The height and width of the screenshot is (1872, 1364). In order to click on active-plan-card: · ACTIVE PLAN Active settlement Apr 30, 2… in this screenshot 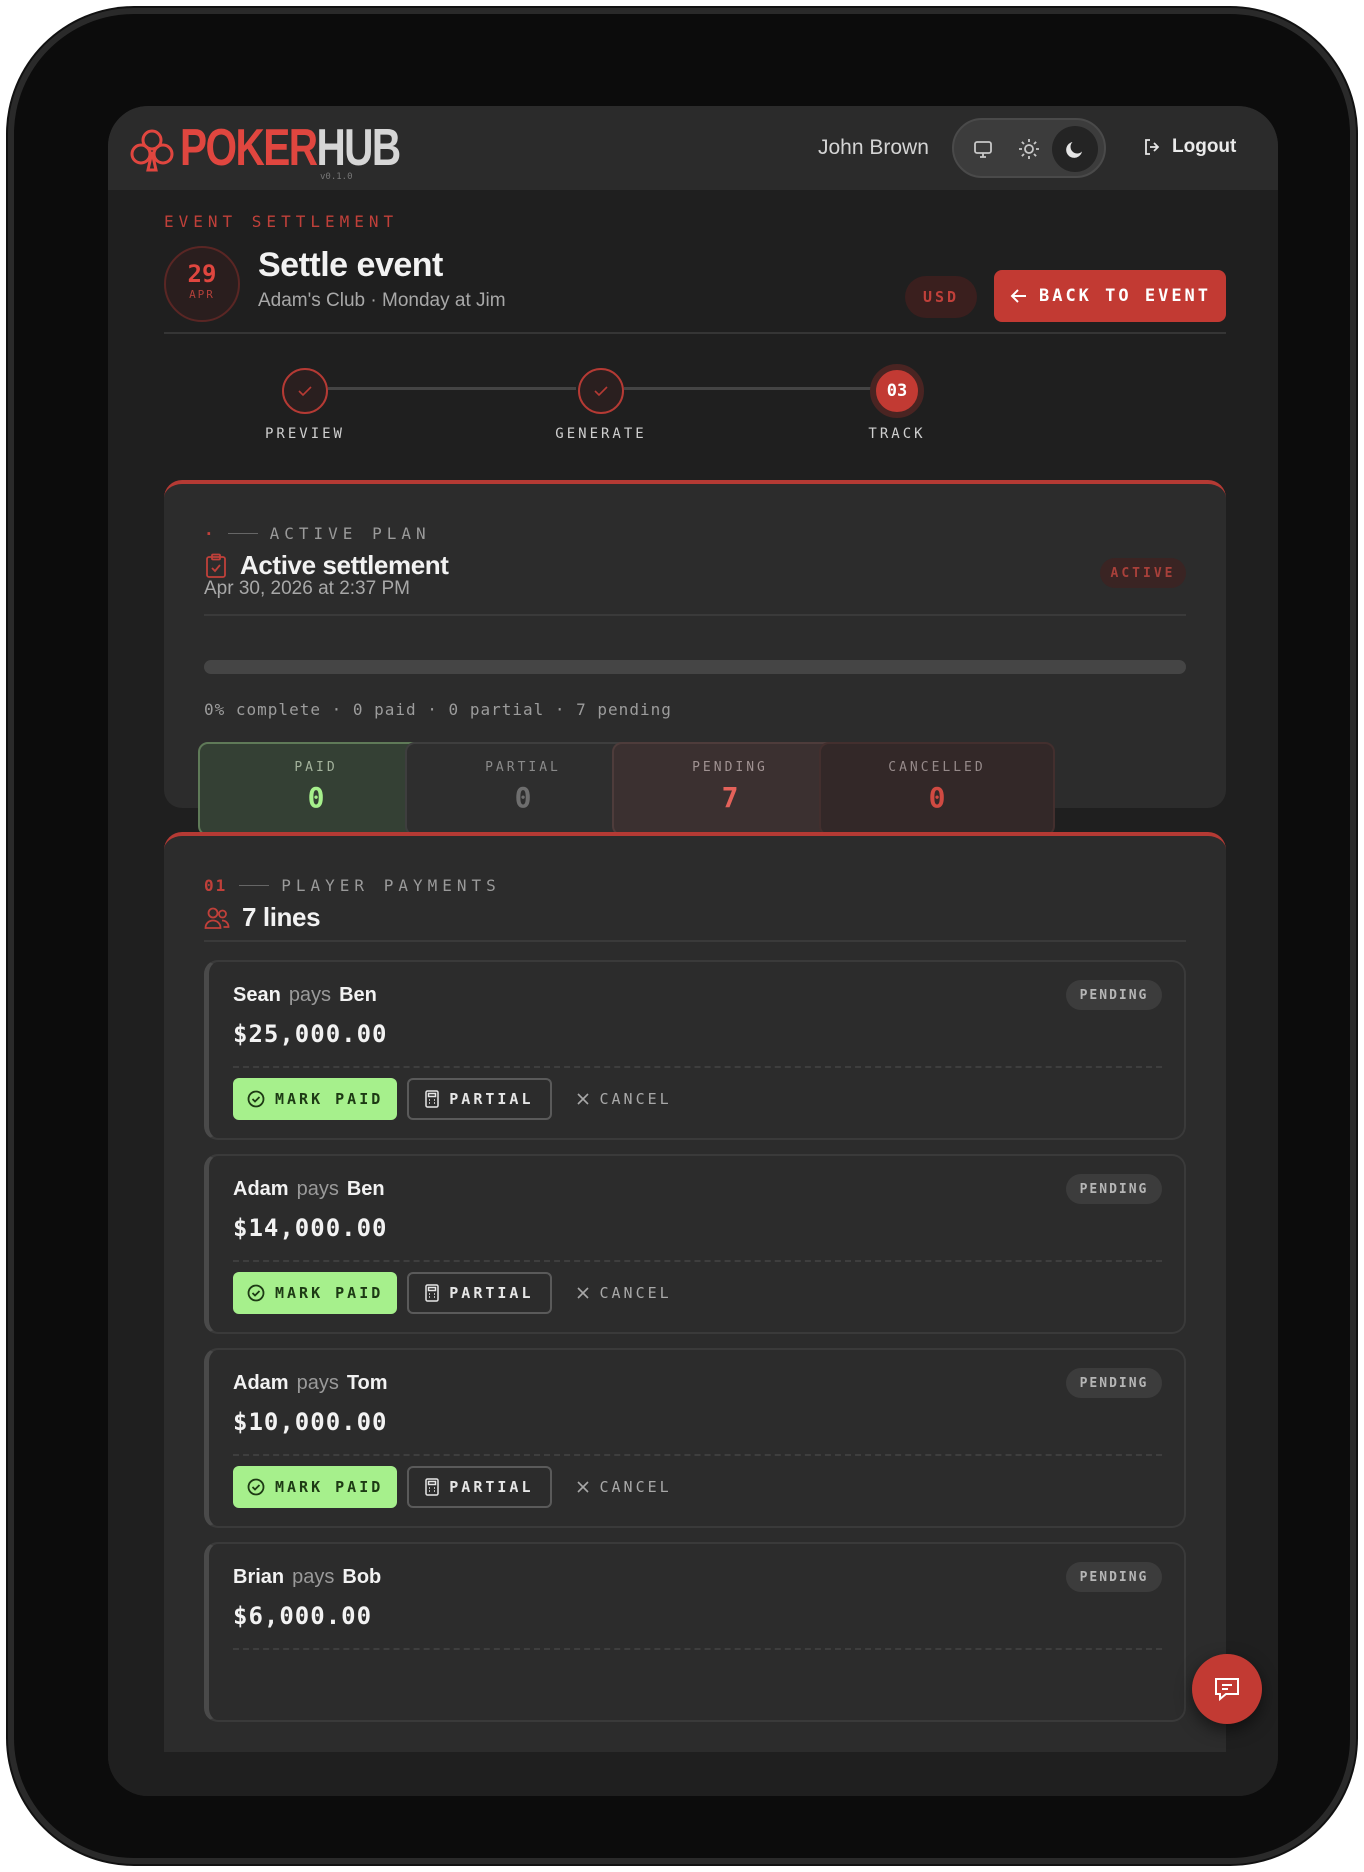, I will do `click(695, 658)`.